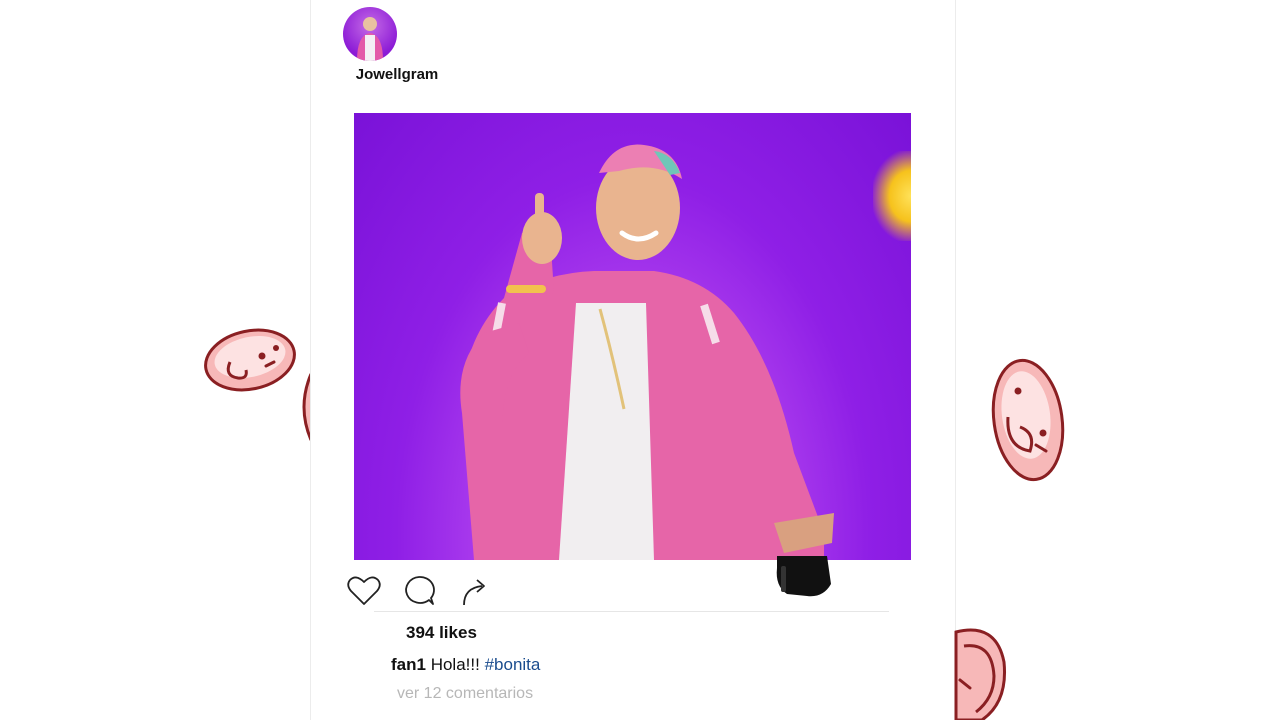 Image resolution: width=1280 pixels, height=720 pixels. Describe the element at coordinates (455, 664) in the screenshot. I see `caption-text: Hola!!!` at that location.